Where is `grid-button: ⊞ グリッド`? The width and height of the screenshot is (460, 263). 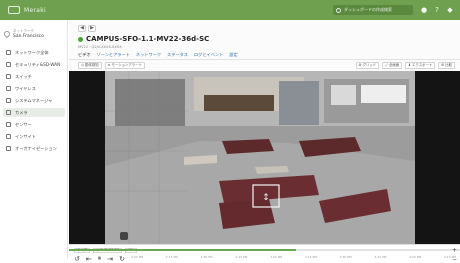 grid-button: ⊞ グリッド is located at coordinates (367, 65).